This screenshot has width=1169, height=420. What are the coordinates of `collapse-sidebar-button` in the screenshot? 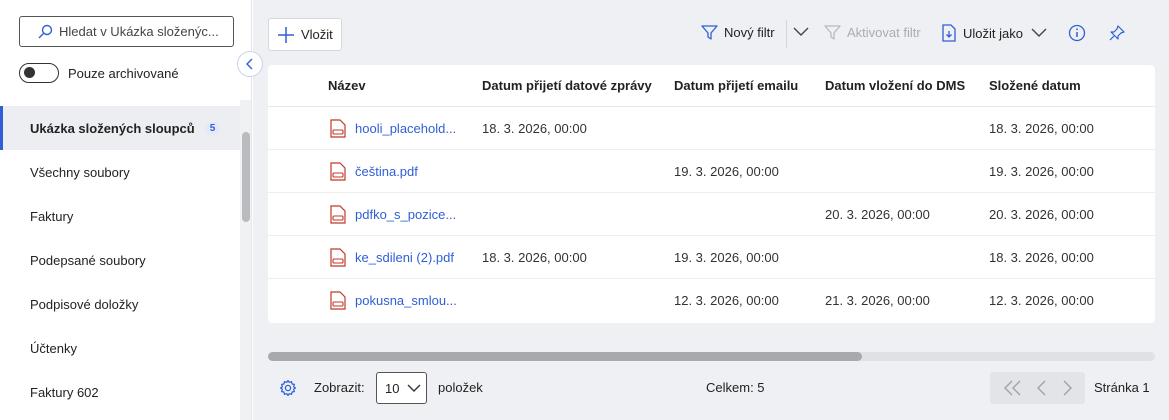 It's located at (250, 64).